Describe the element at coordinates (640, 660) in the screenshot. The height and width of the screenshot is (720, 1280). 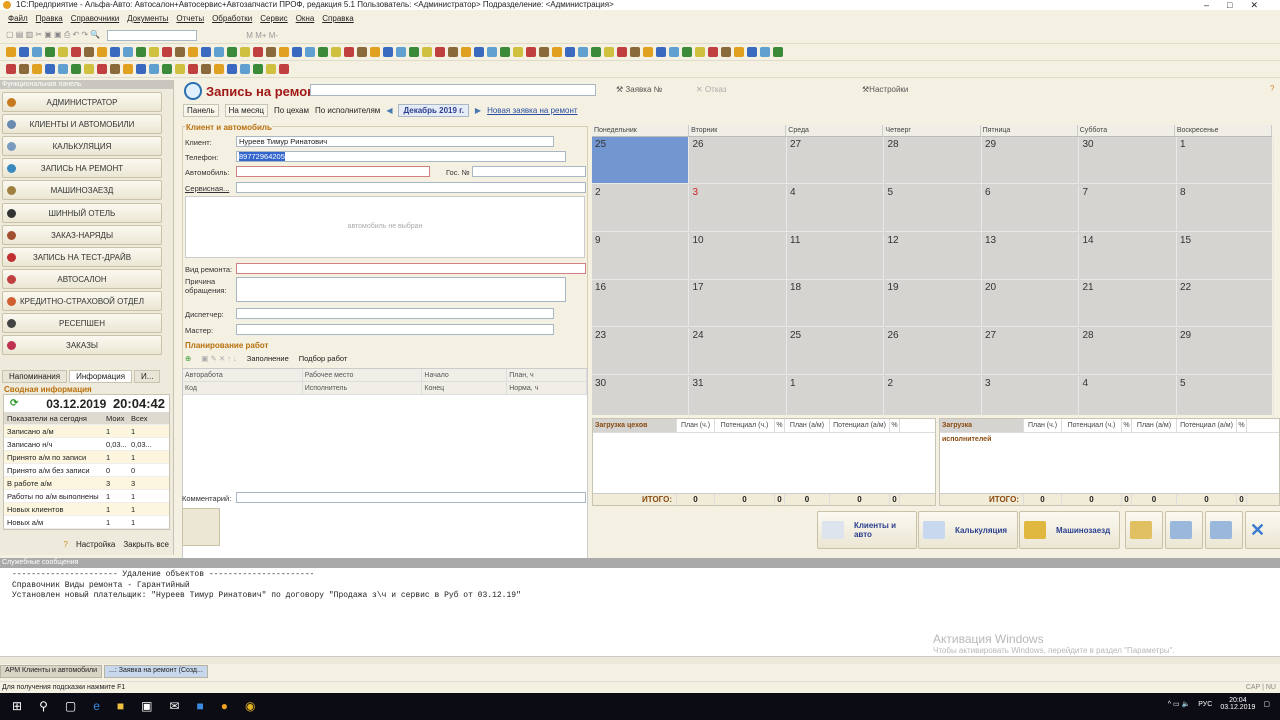
I see `messages-scrollbar` at that location.